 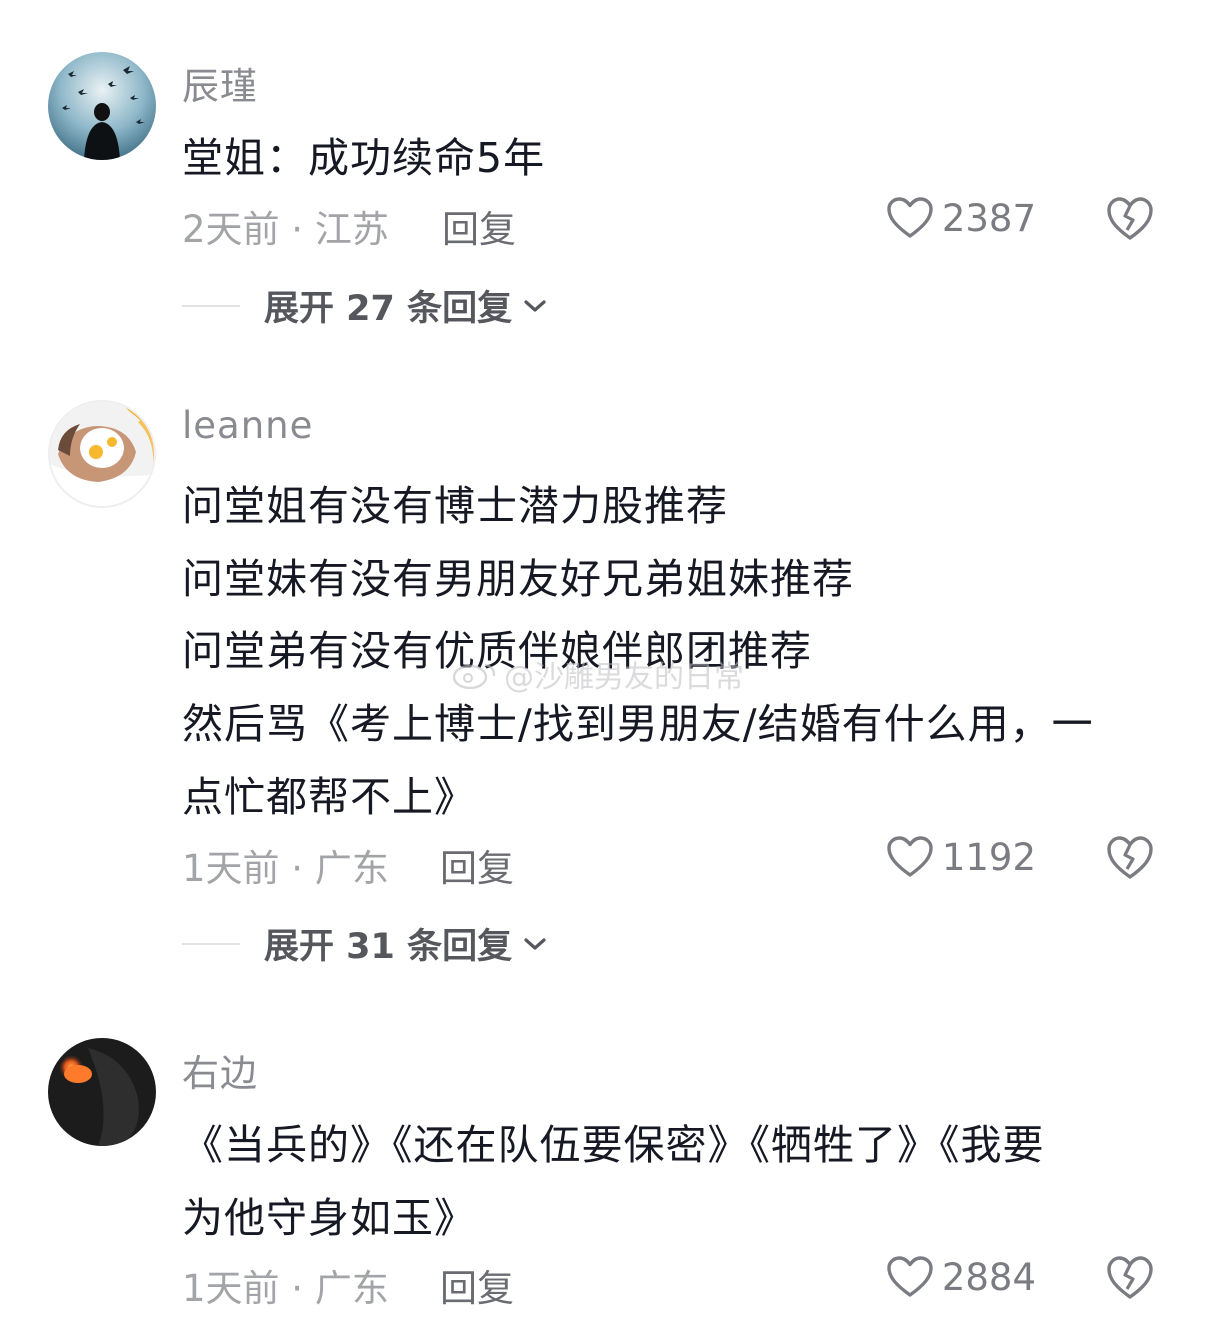 I want to click on like-count: 2884, so click(x=988, y=1277).